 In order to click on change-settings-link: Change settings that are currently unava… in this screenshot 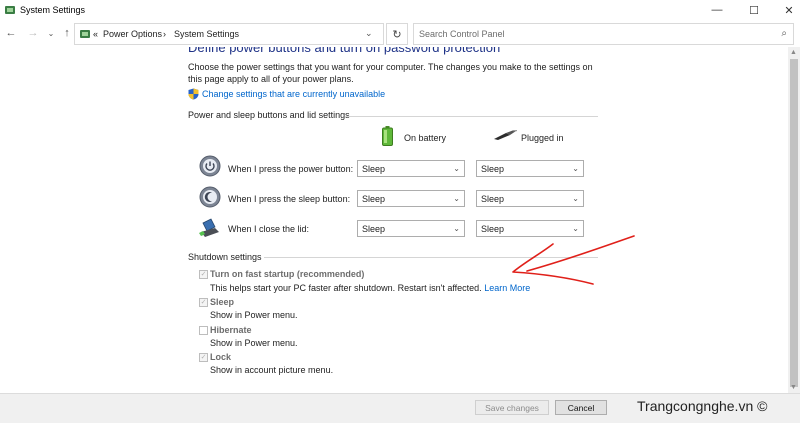, I will do `click(293, 94)`.